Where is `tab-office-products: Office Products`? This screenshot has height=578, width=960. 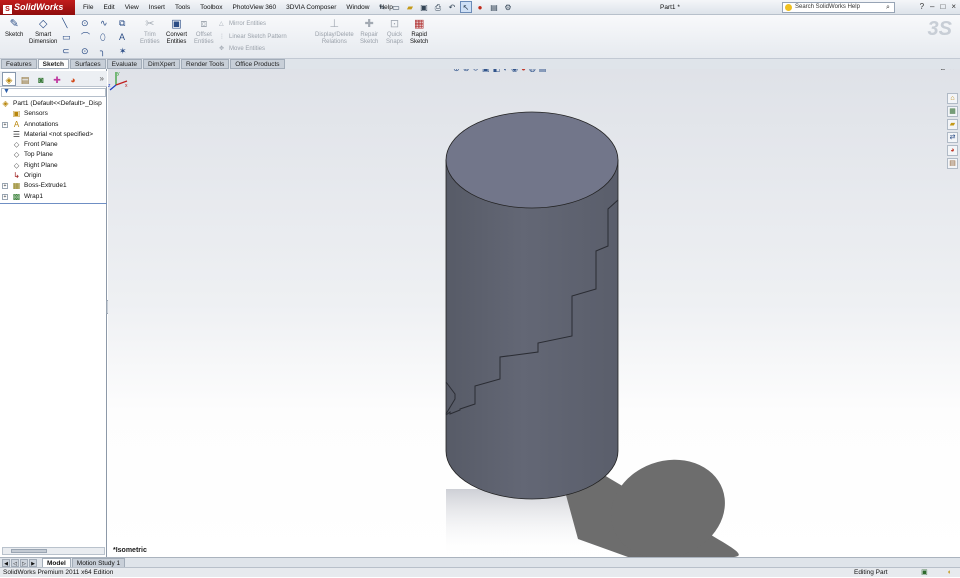 tab-office-products: Office Products is located at coordinates (257, 64).